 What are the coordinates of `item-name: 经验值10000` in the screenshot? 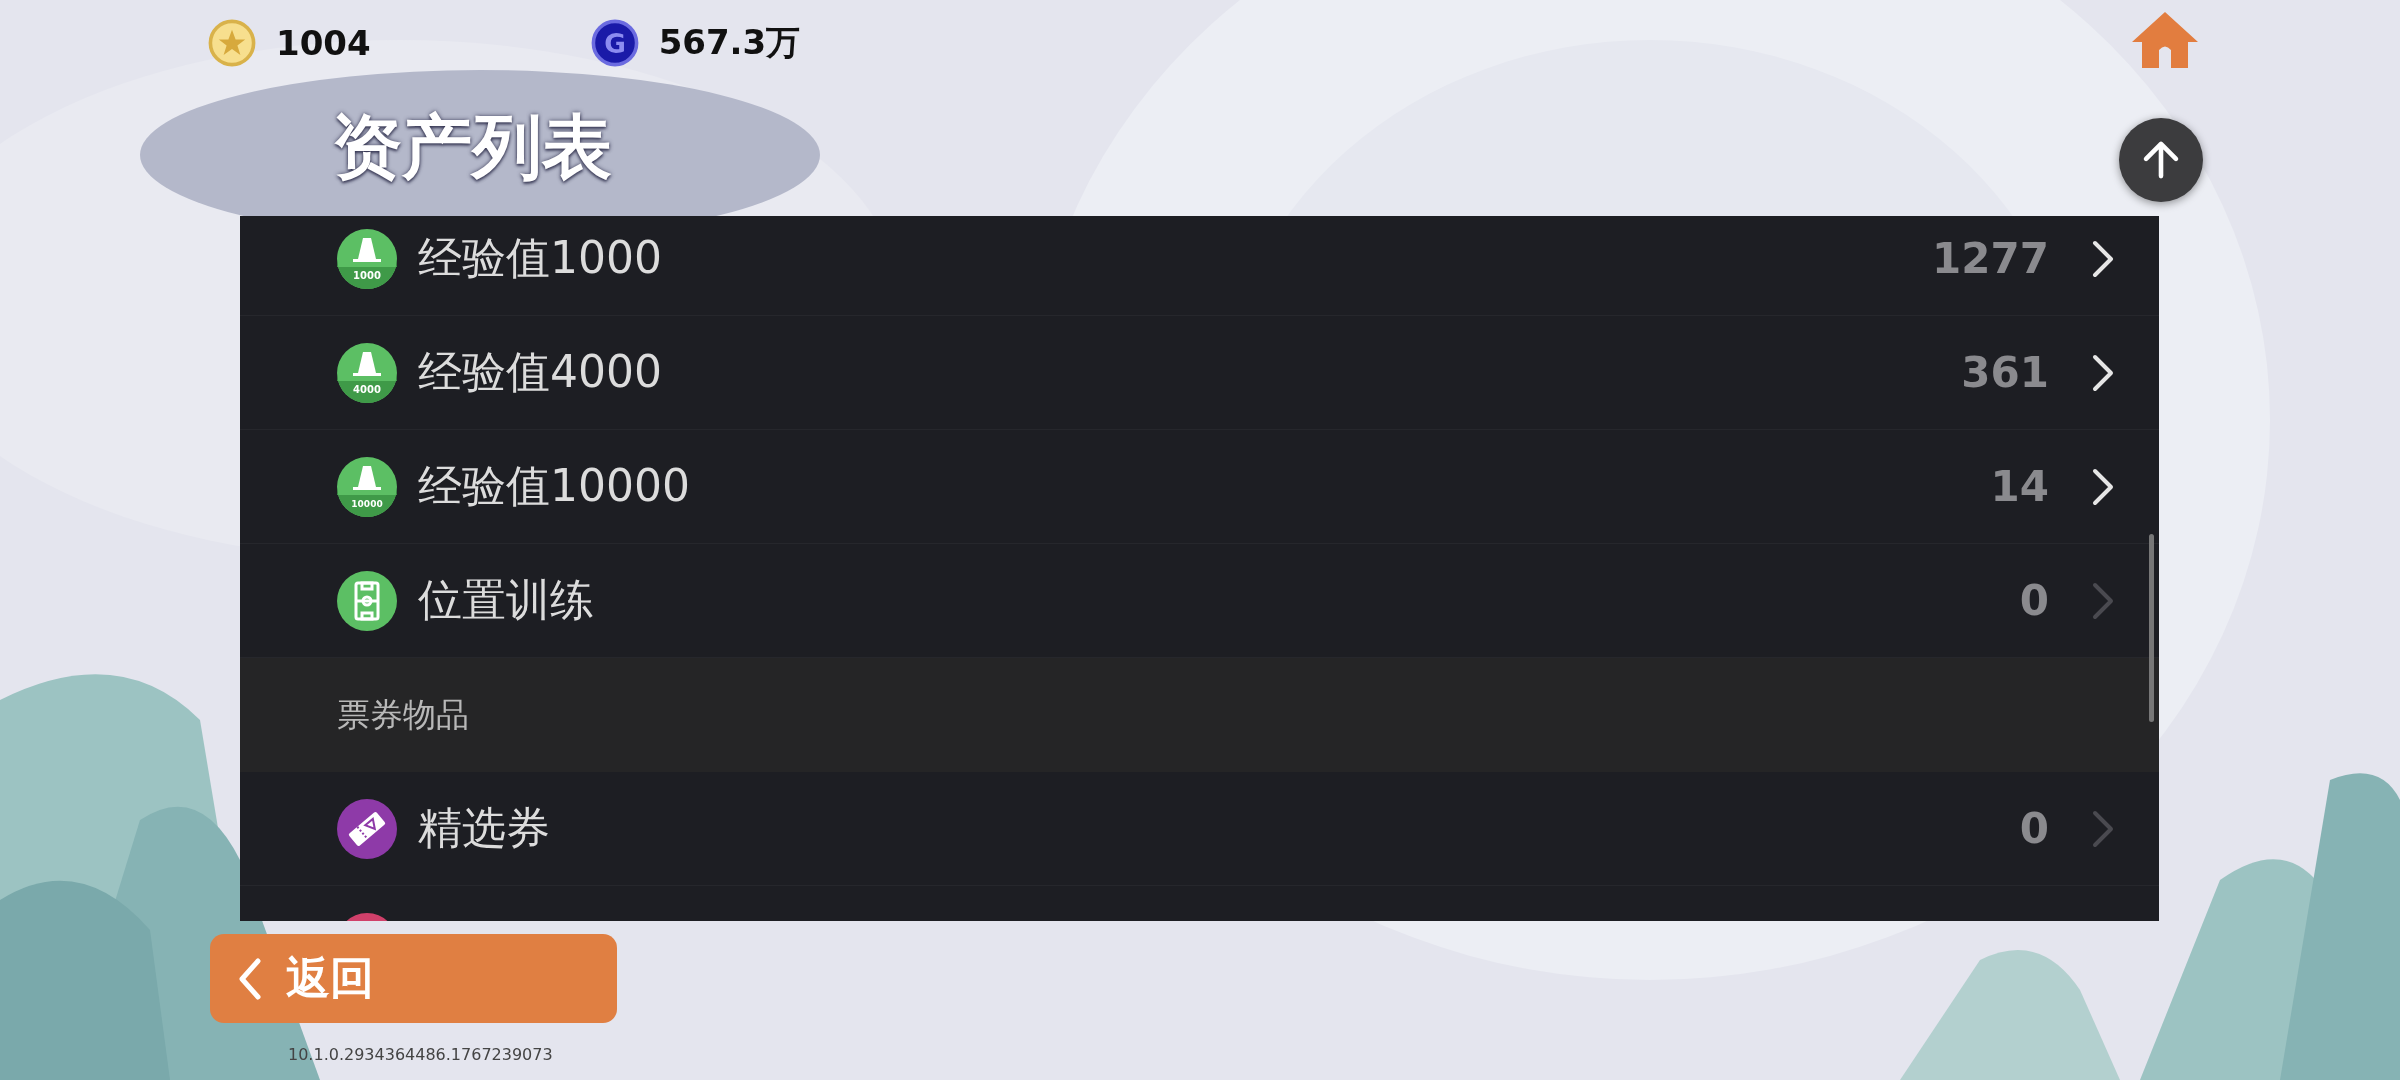 It's located at (554, 486).